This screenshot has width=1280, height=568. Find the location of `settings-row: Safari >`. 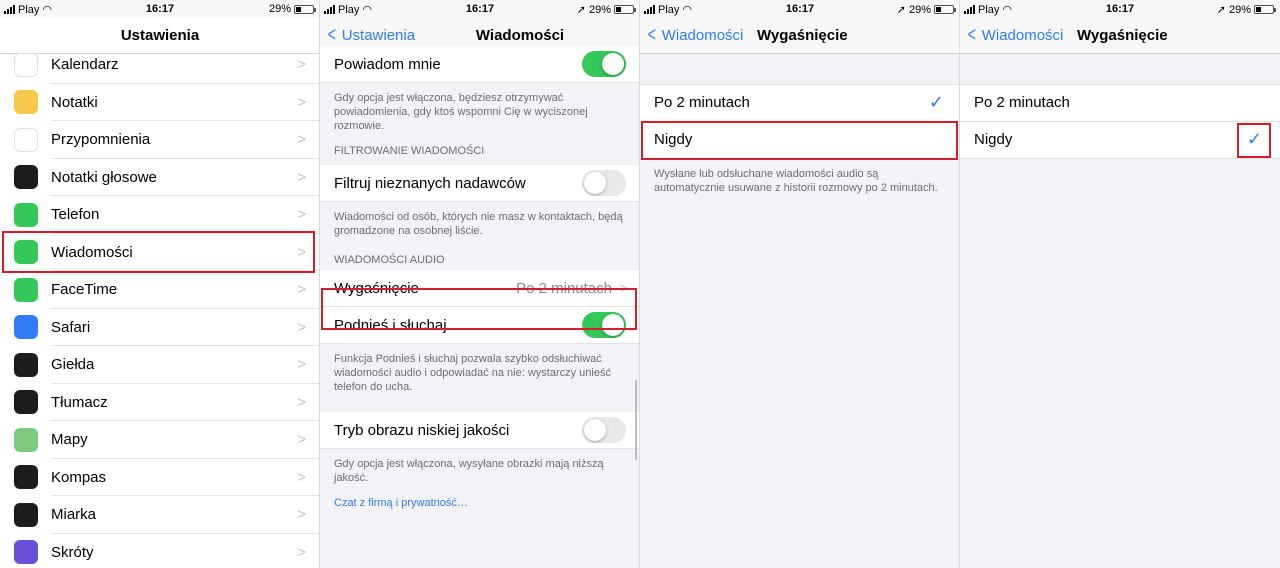

settings-row: Safari > is located at coordinates (159, 327).